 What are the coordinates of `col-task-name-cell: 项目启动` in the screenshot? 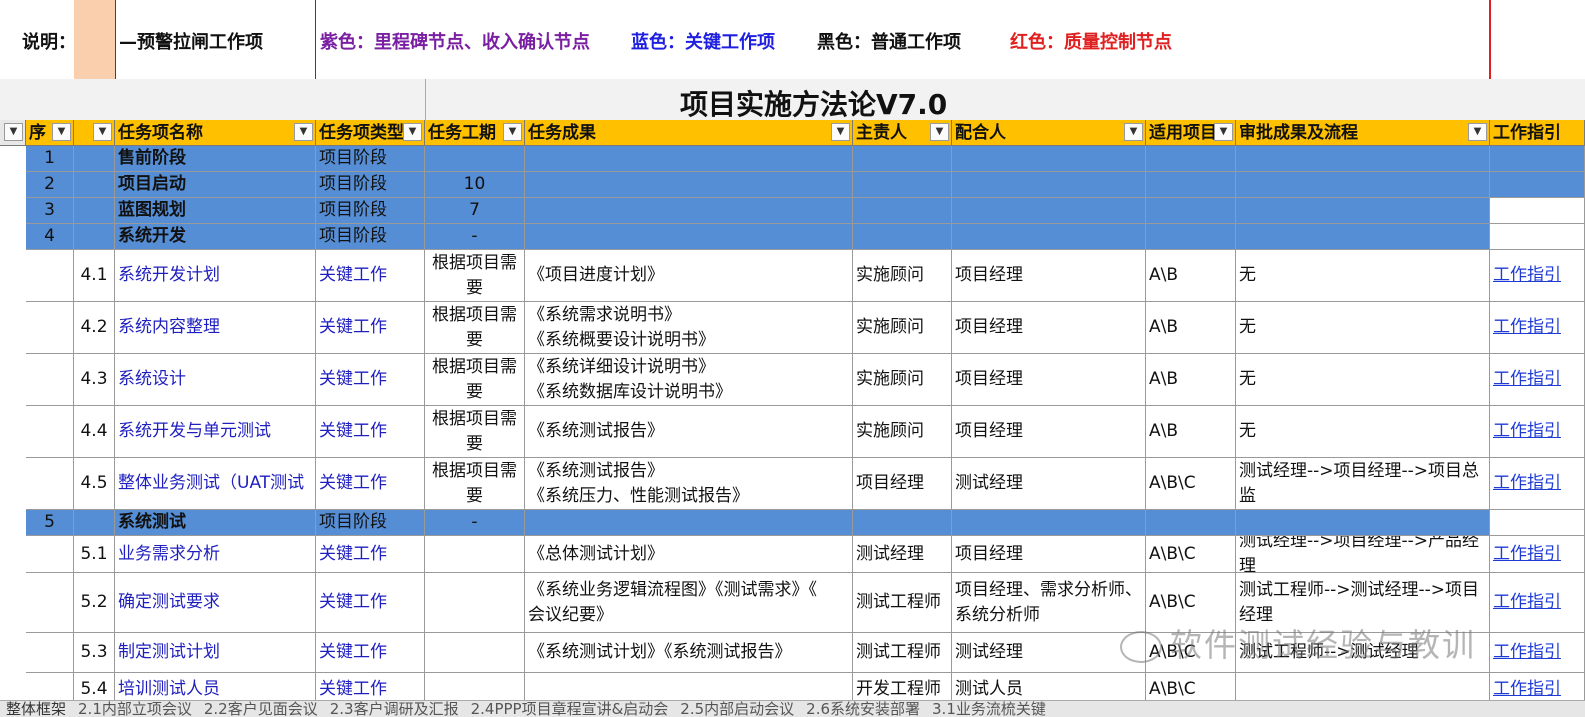 It's located at (215, 185).